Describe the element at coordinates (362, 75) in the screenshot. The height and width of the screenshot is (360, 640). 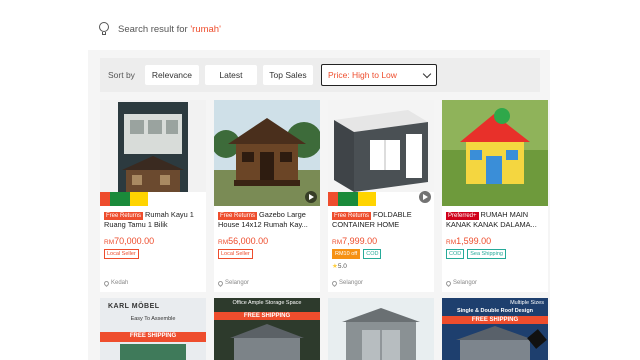
I see `price-sort-value: Price: High to Low` at that location.